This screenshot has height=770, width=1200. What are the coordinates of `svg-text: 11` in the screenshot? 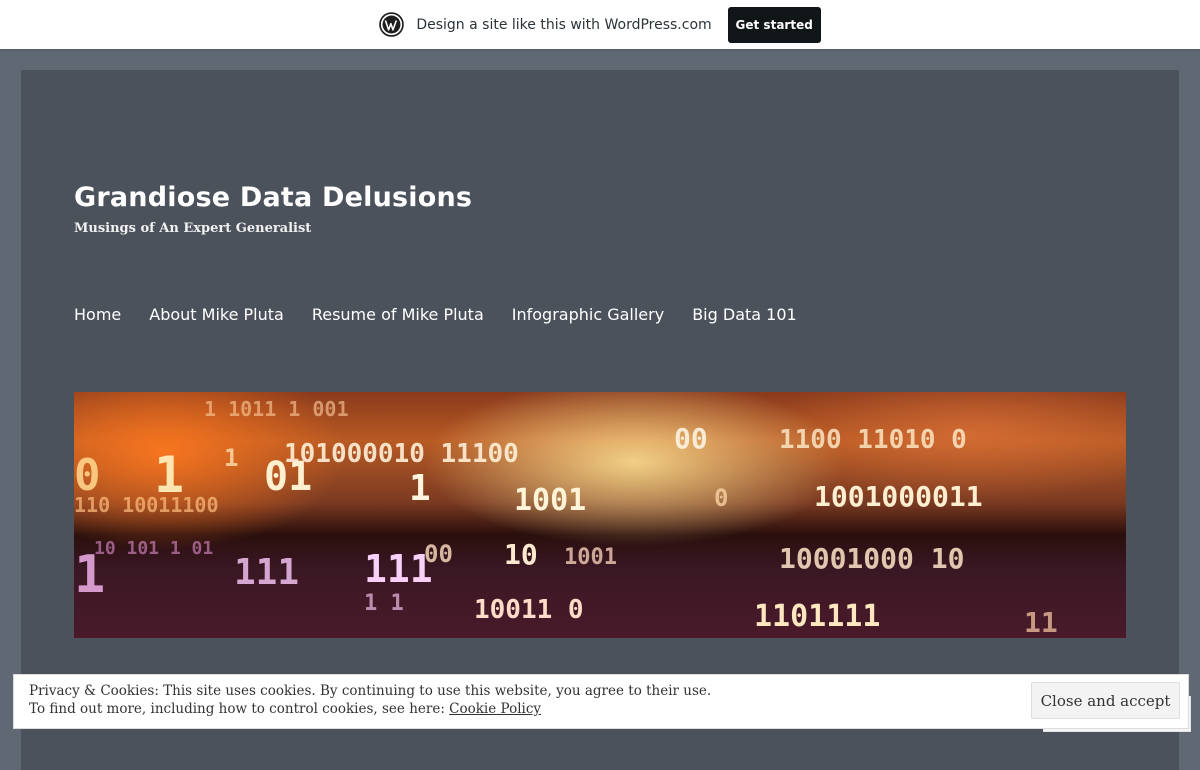 It's located at (1041, 622).